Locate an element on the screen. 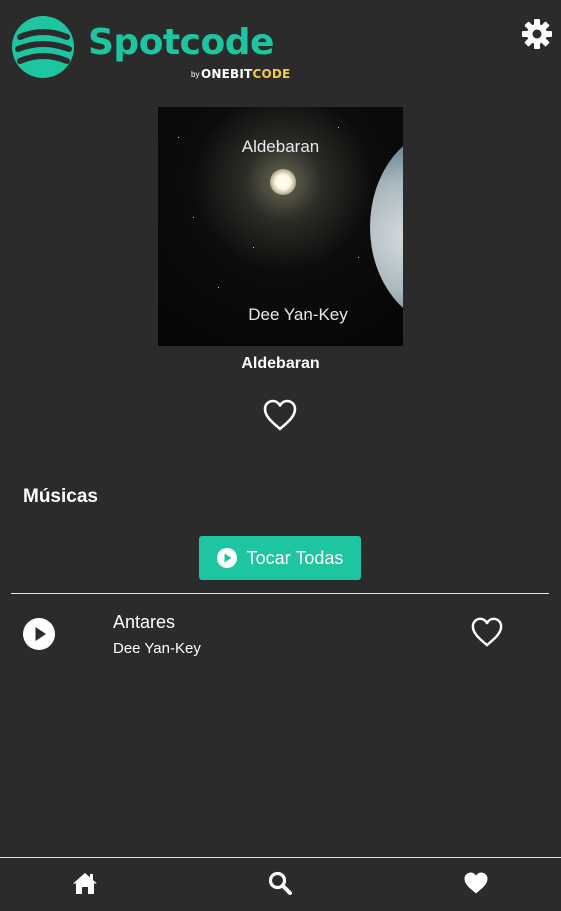 The width and height of the screenshot is (561, 911). home-icon is located at coordinates (85, 883).